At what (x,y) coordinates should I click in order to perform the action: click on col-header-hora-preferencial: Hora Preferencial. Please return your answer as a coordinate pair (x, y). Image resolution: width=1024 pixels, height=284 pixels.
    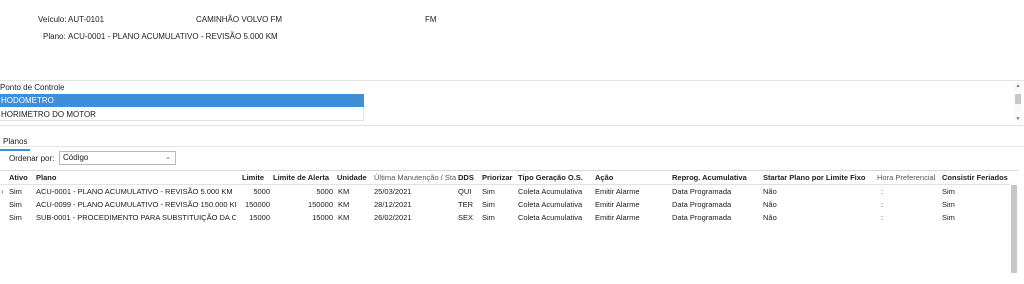
    Looking at the image, I should click on (907, 178).